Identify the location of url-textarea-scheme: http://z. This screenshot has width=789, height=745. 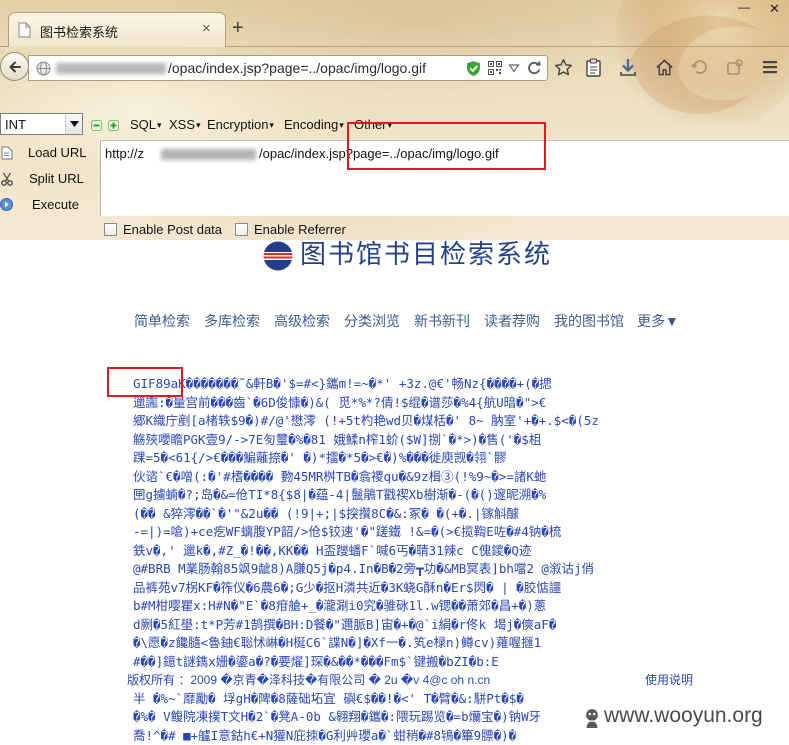
(125, 153).